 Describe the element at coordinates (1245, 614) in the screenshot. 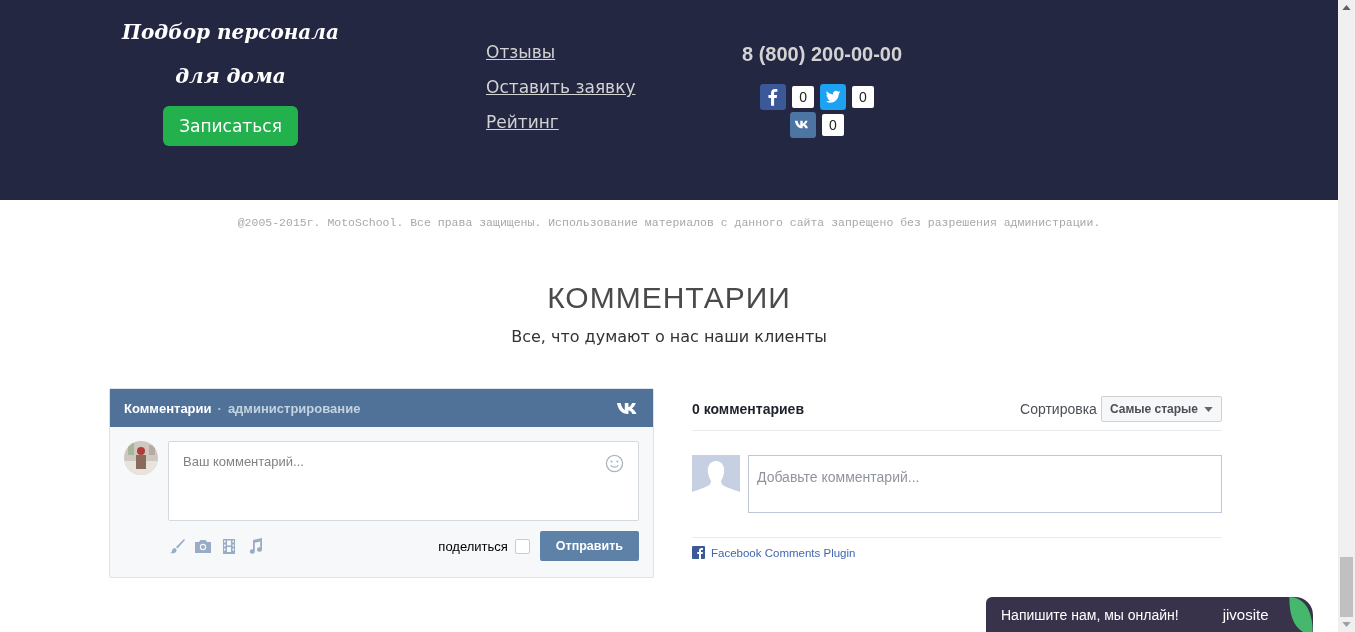

I see `chat-brand: jivosite` at that location.